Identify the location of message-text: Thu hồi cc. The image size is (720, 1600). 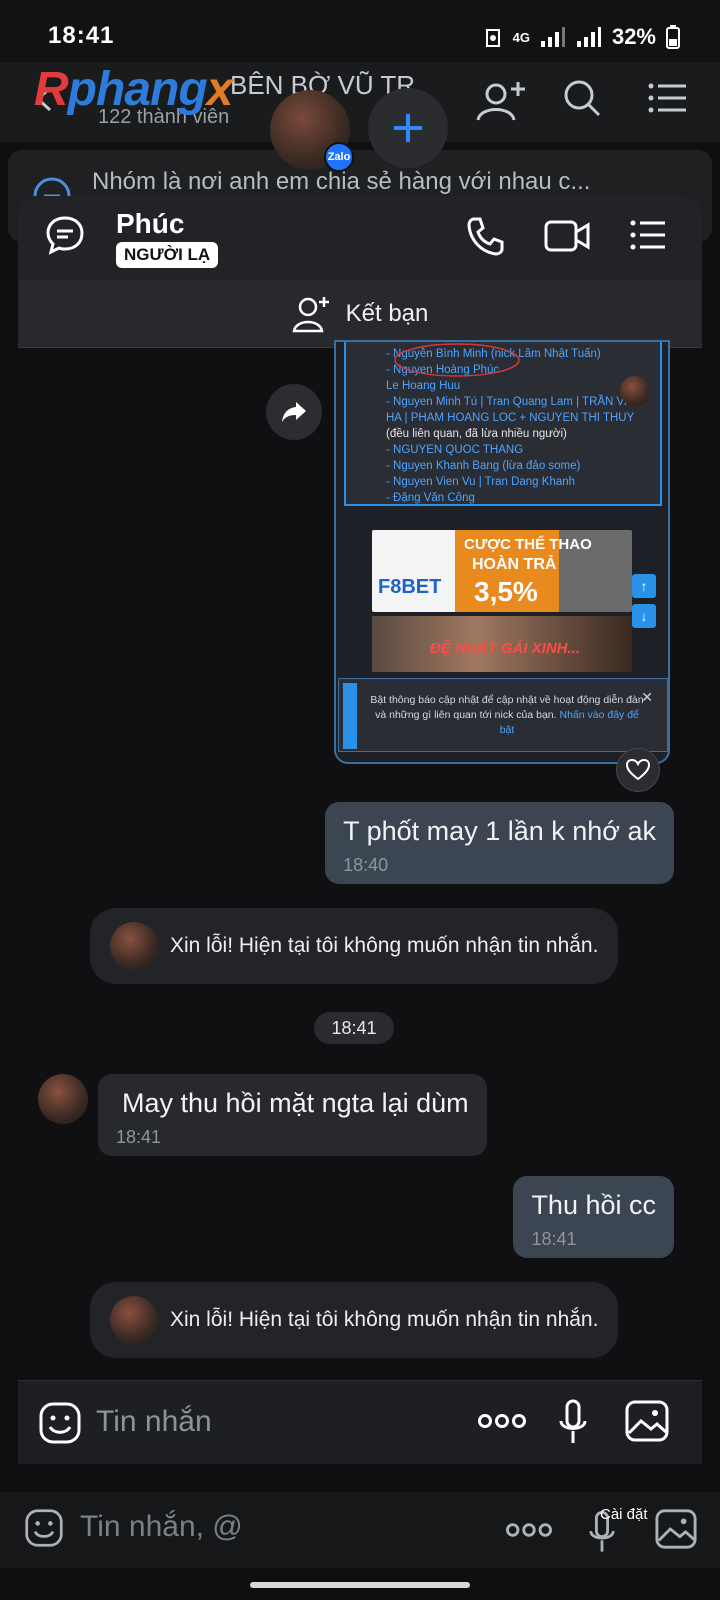
(593, 1205).